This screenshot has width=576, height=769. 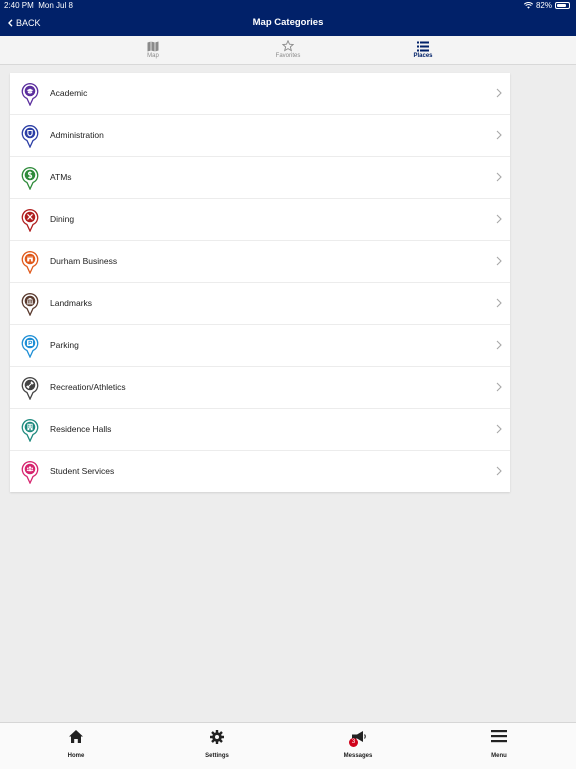 I want to click on status-indicators: 82%, so click(x=546, y=5).